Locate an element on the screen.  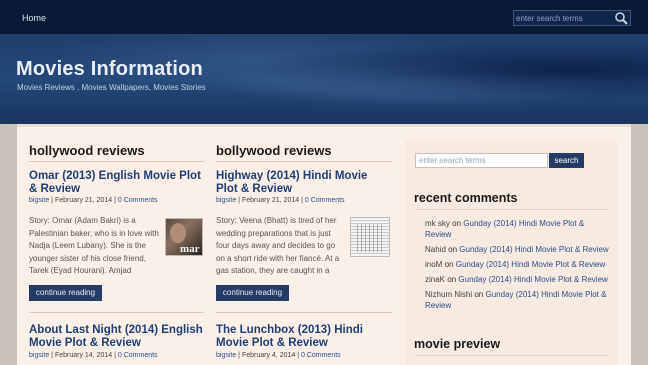
top-search-box is located at coordinates (572, 18).